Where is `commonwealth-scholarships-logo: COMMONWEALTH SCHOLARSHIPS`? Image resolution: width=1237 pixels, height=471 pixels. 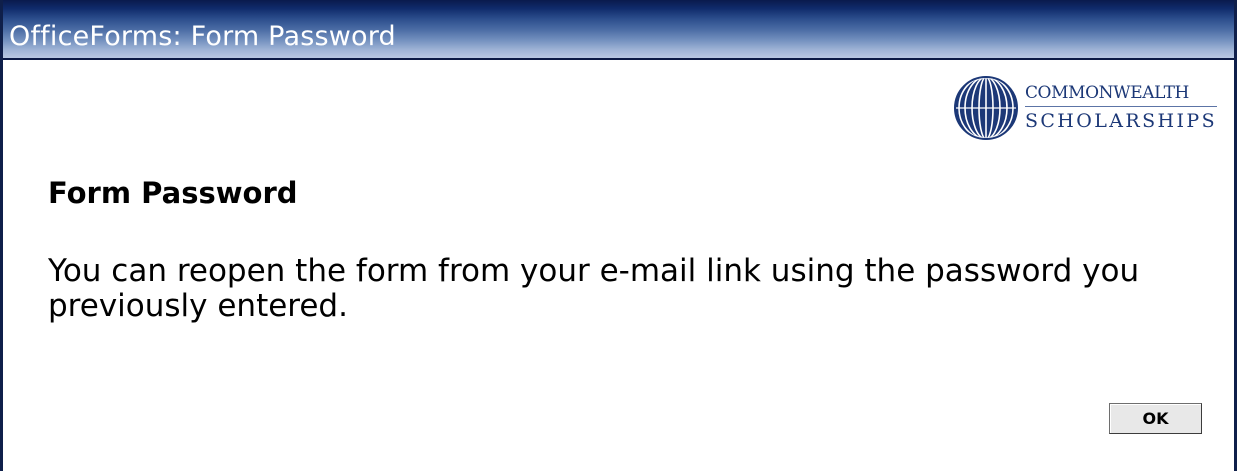 commonwealth-scholarships-logo: COMMONWEALTH SCHOLARSHIPS is located at coordinates (1085, 108).